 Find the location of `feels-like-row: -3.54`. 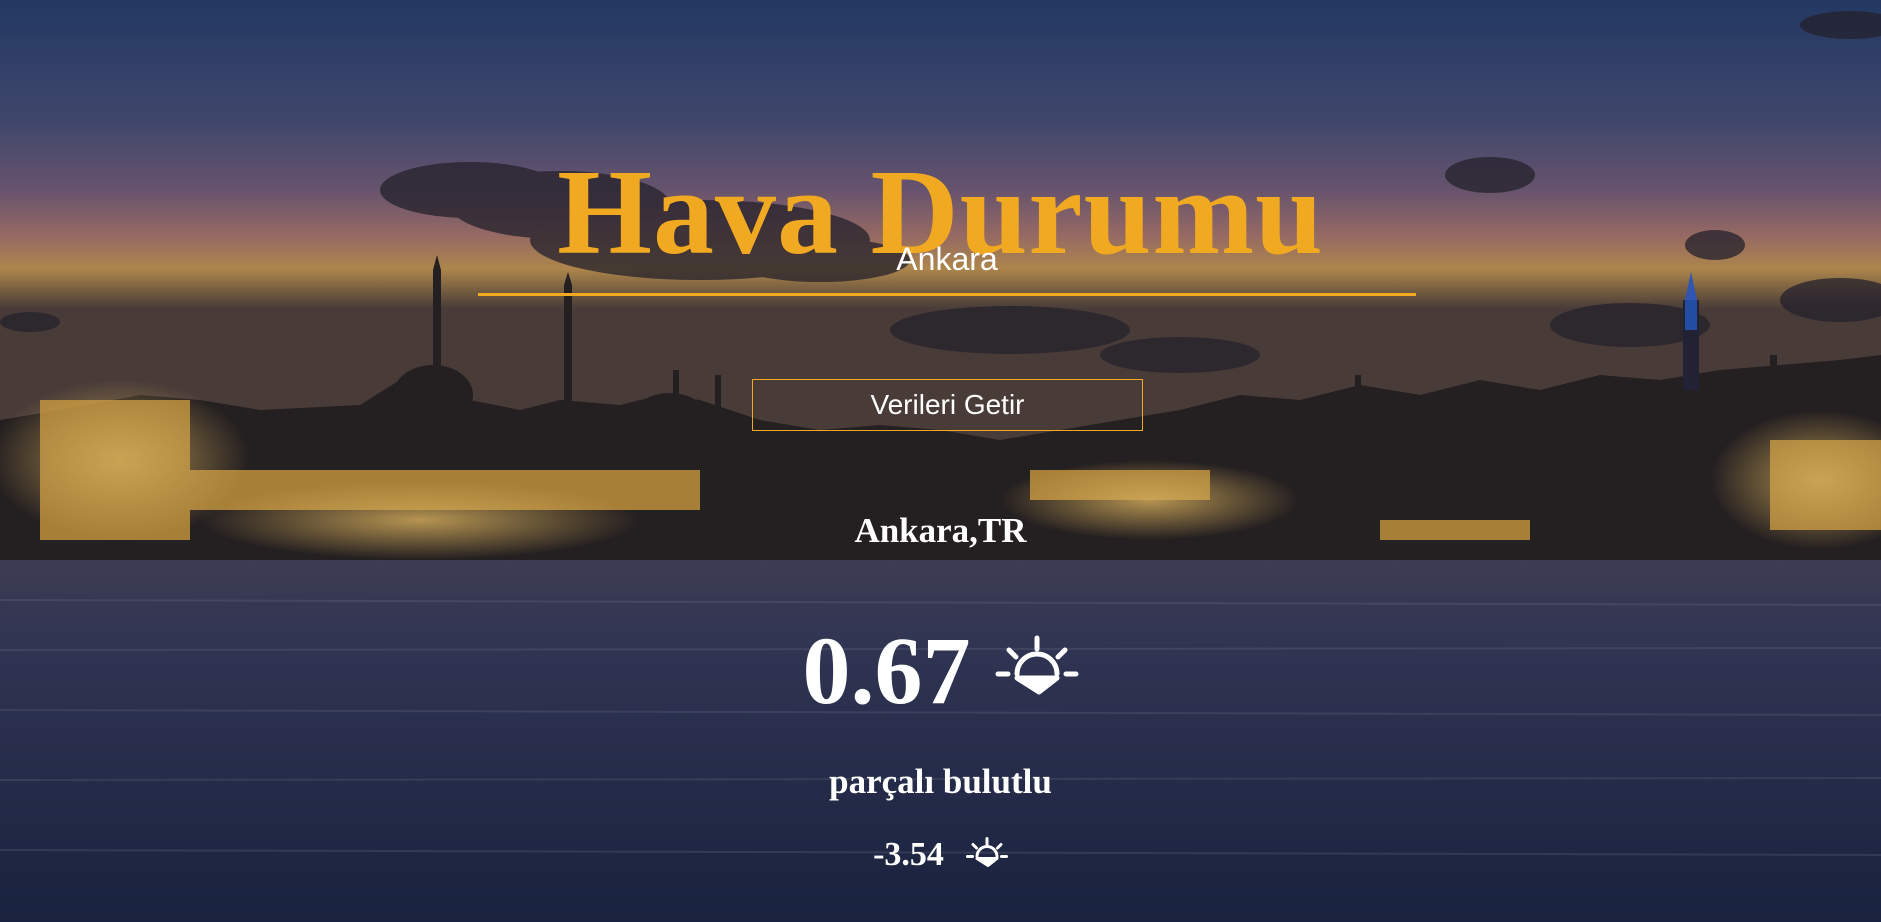

feels-like-row: -3.54 is located at coordinates (940, 855).